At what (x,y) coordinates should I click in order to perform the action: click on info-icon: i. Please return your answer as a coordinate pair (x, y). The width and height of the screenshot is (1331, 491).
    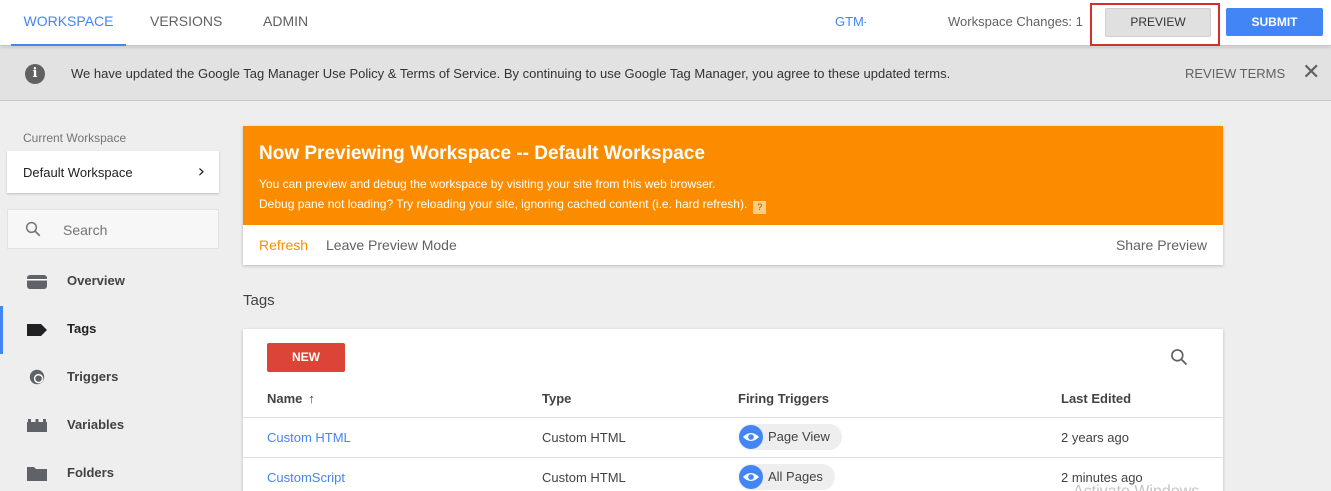
    Looking at the image, I should click on (35, 74).